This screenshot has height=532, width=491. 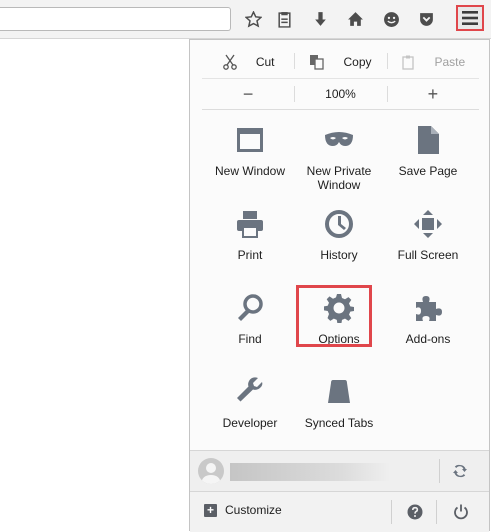 What do you see at coordinates (339, 339) in the screenshot?
I see `tile-label: Options` at bounding box center [339, 339].